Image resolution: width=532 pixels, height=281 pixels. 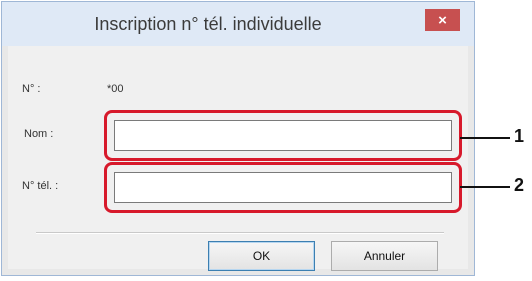 What do you see at coordinates (283, 135) in the screenshot?
I see `name-field` at bounding box center [283, 135].